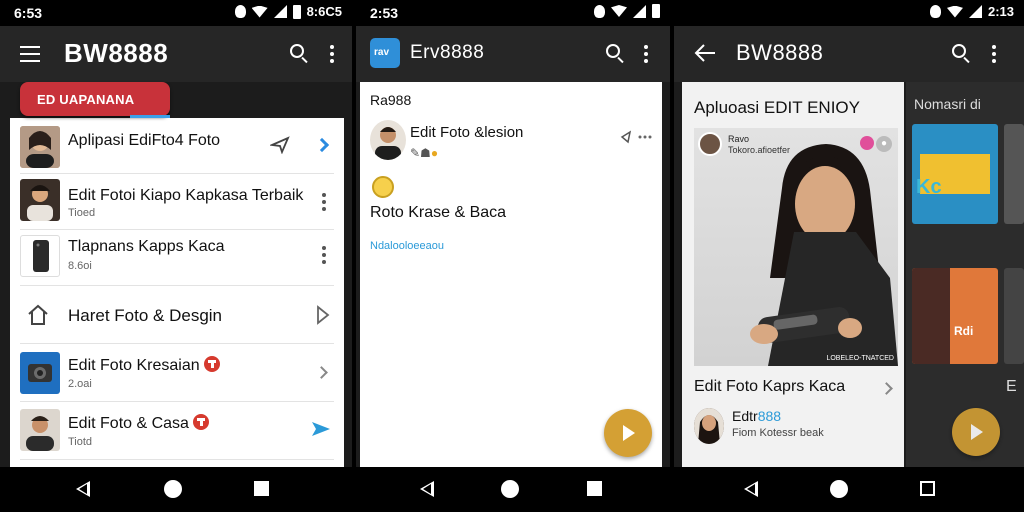 This screenshot has height=512, width=1024. Describe the element at coordinates (929, 187) in the screenshot. I see `poster-text: Kc` at that location.